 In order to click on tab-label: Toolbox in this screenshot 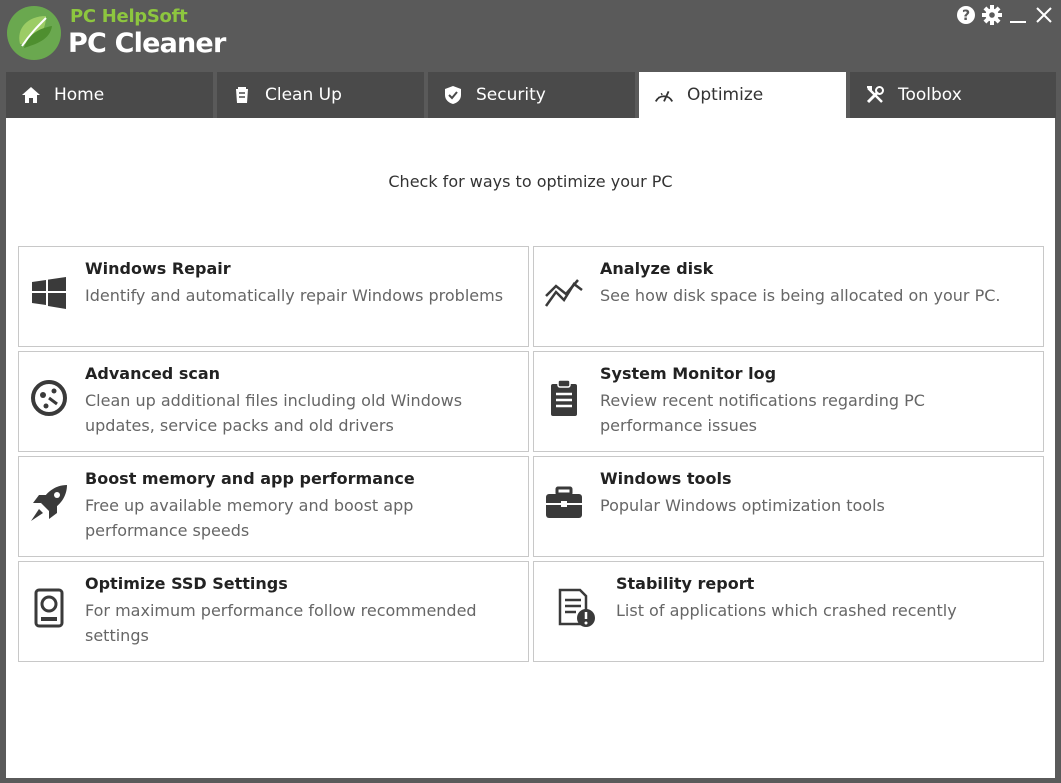, I will do `click(930, 95)`.